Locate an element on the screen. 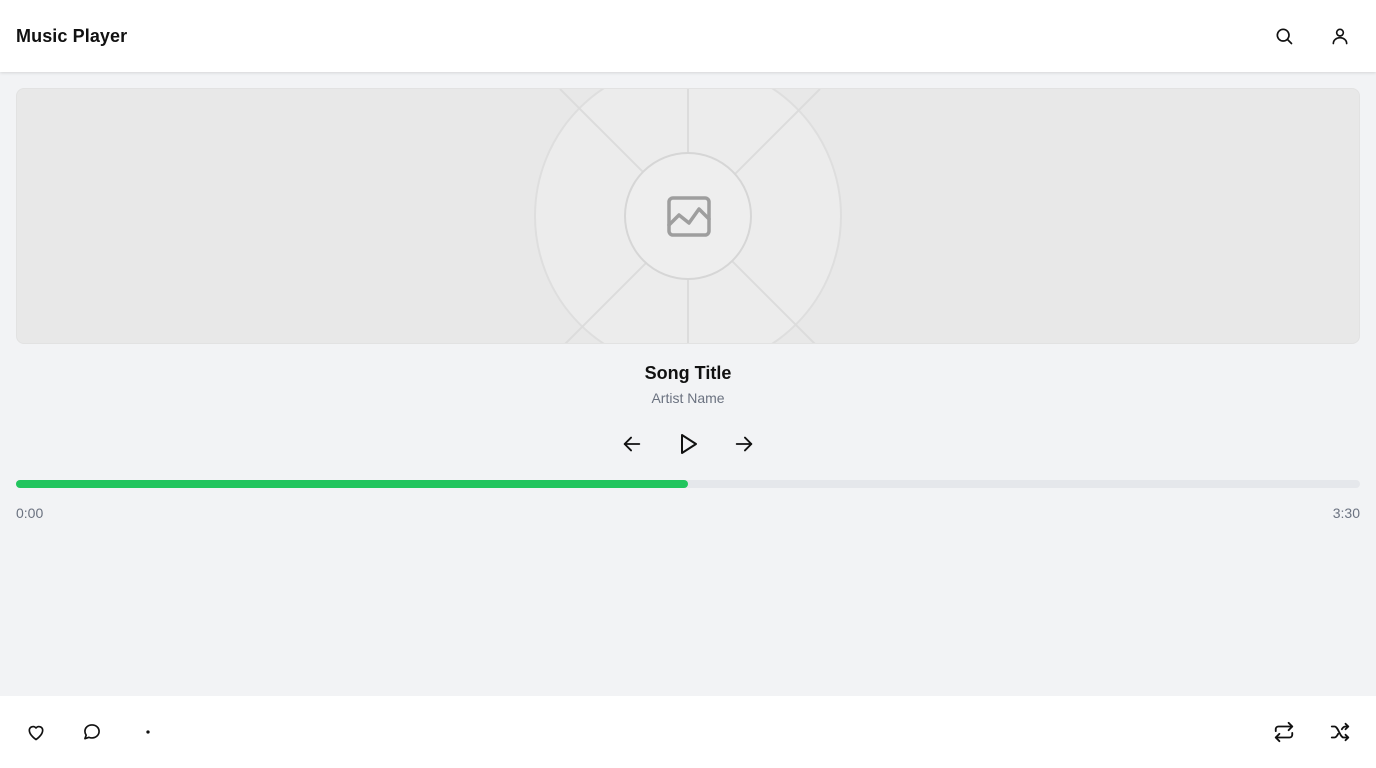 The width and height of the screenshot is (1376, 768). header-actions is located at coordinates (1312, 36).